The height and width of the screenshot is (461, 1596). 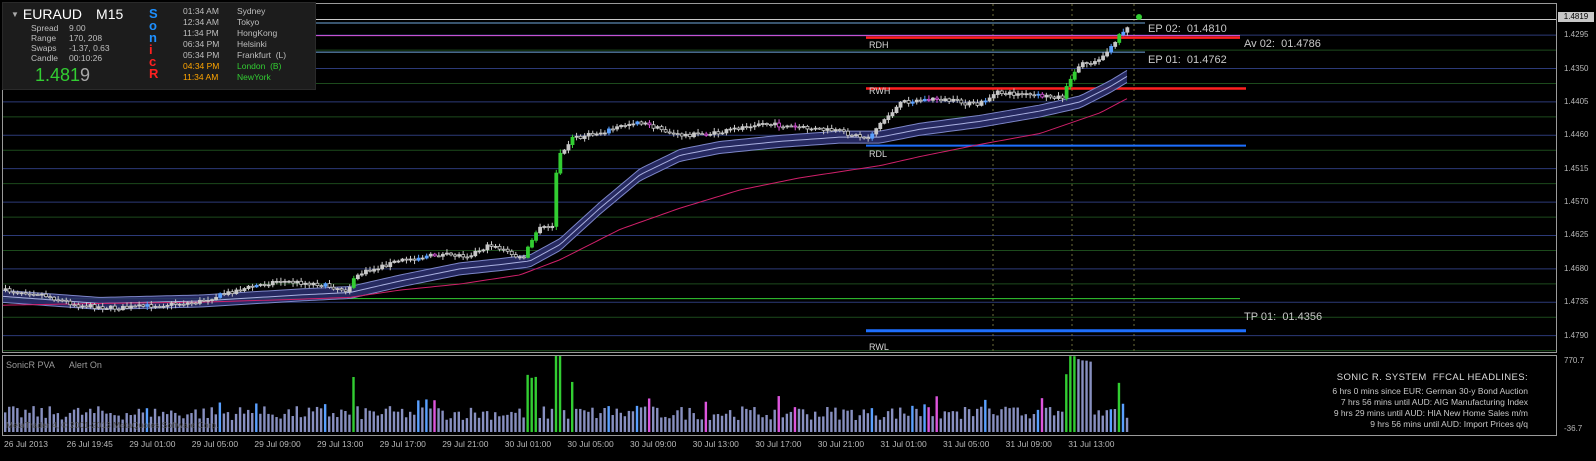 I want to click on time-tick-label: 30 Jul 01:00, so click(x=528, y=444).